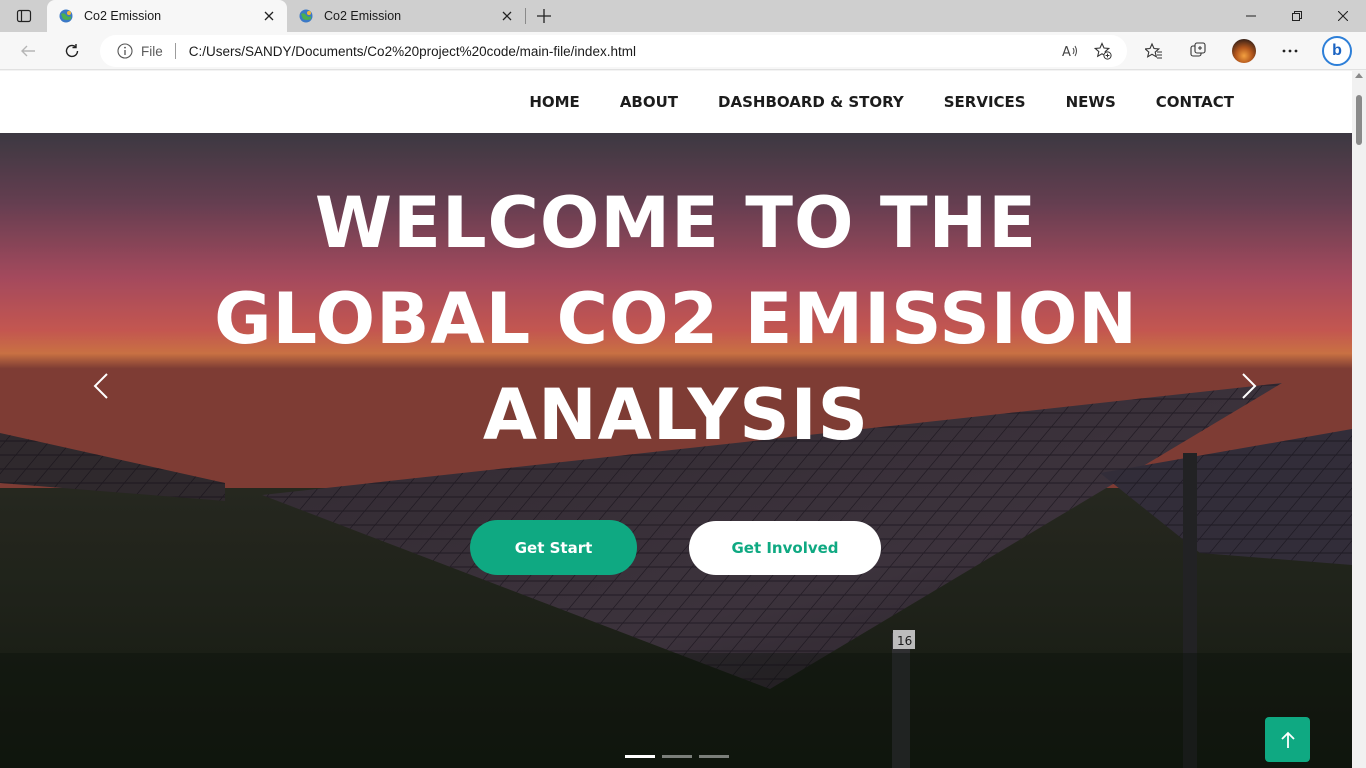 This screenshot has width=1366, height=768. I want to click on scheme-label: File, so click(152, 51).